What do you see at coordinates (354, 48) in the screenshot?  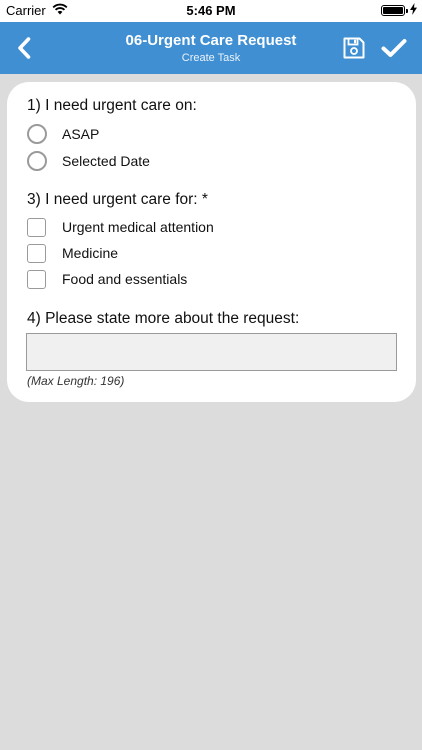 I see `save-floppy-icon` at bounding box center [354, 48].